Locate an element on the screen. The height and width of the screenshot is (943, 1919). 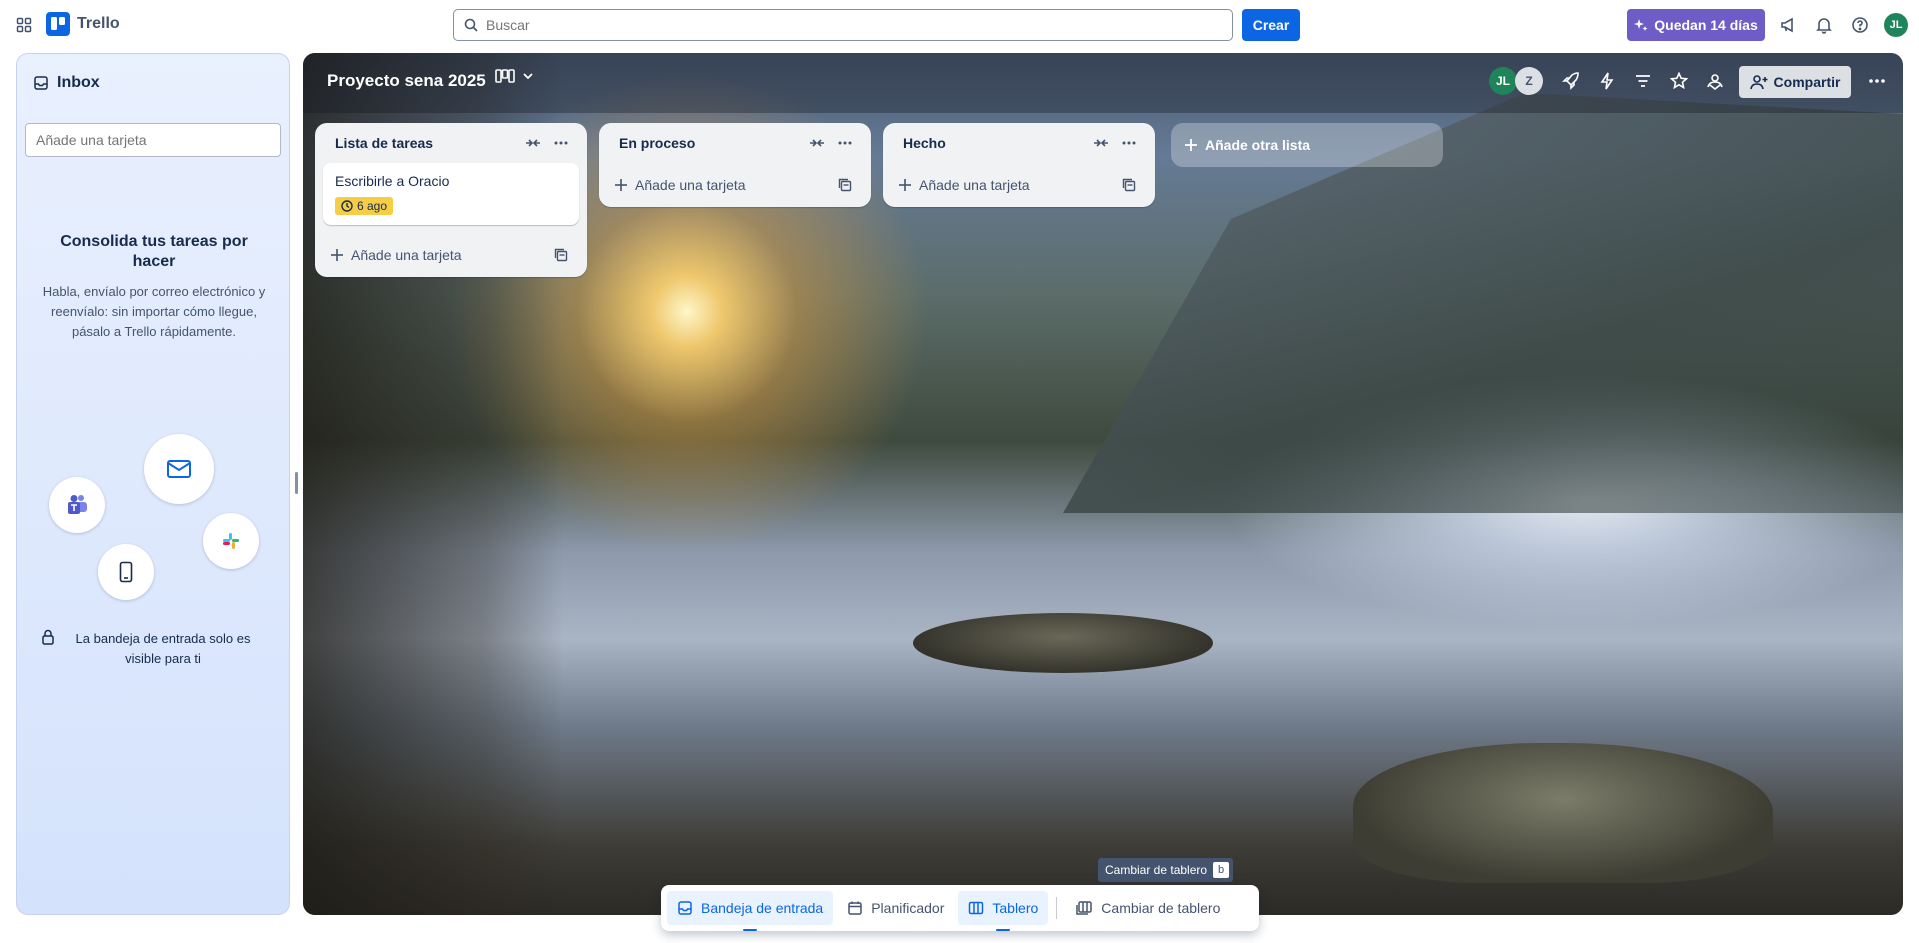
bell-icon is located at coordinates (1824, 26).